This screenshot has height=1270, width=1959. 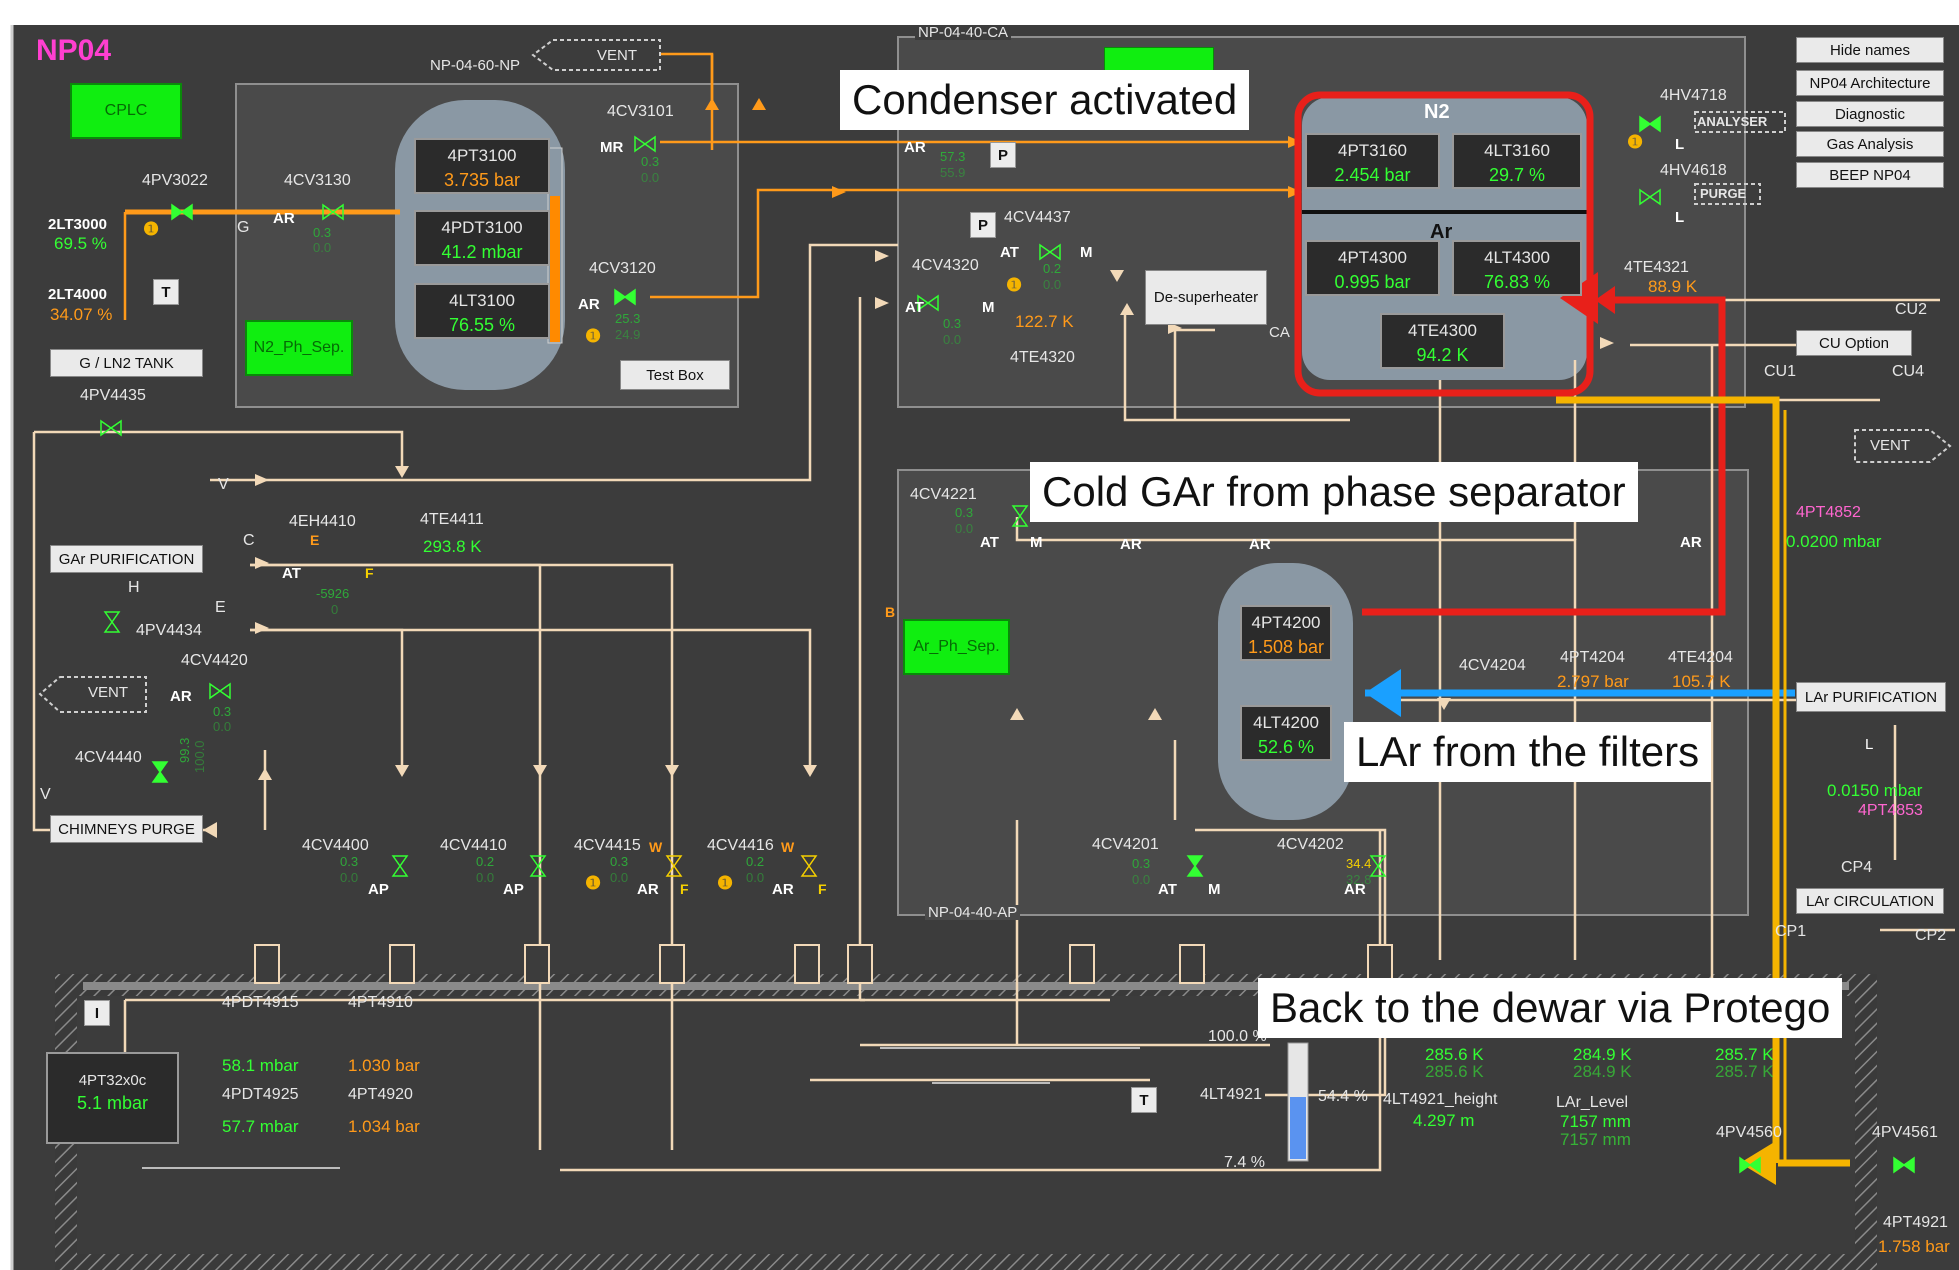 What do you see at coordinates (45, 794) in the screenshot?
I see `v-label-2: V` at bounding box center [45, 794].